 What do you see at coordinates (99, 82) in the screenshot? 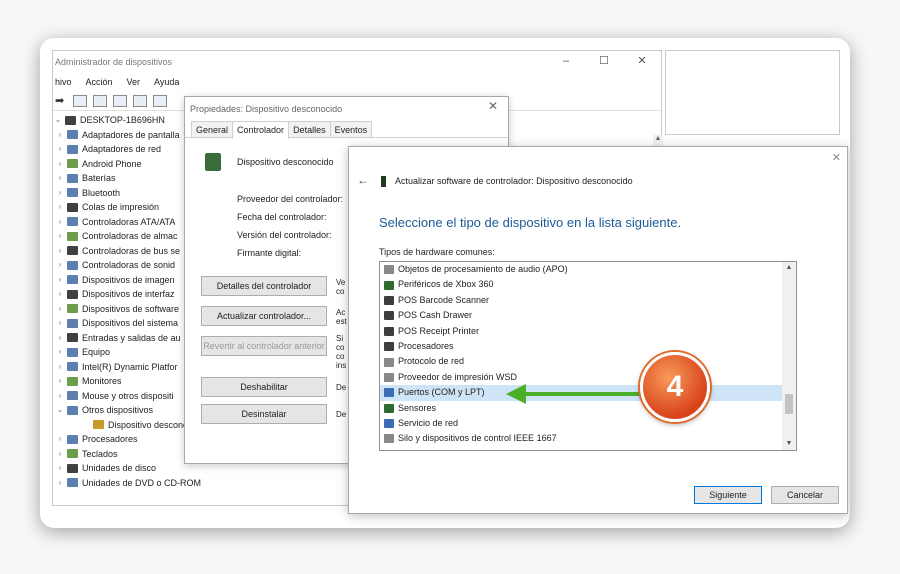
I see `menu-action: Acción` at bounding box center [99, 82].